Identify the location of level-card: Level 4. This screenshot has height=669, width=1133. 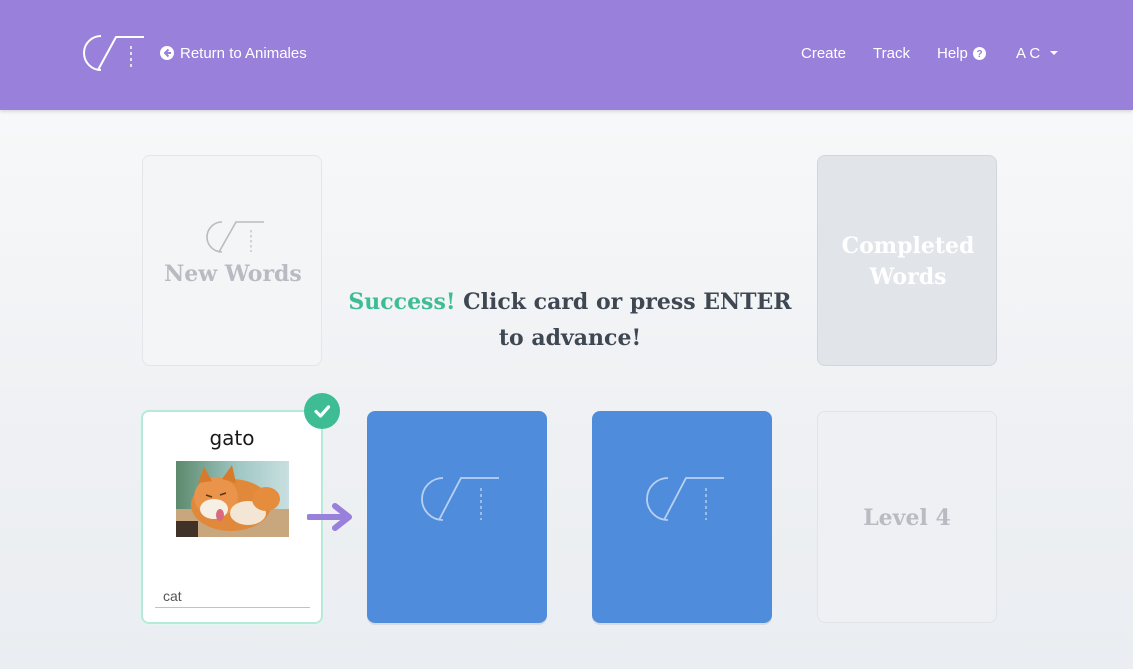
(907, 517).